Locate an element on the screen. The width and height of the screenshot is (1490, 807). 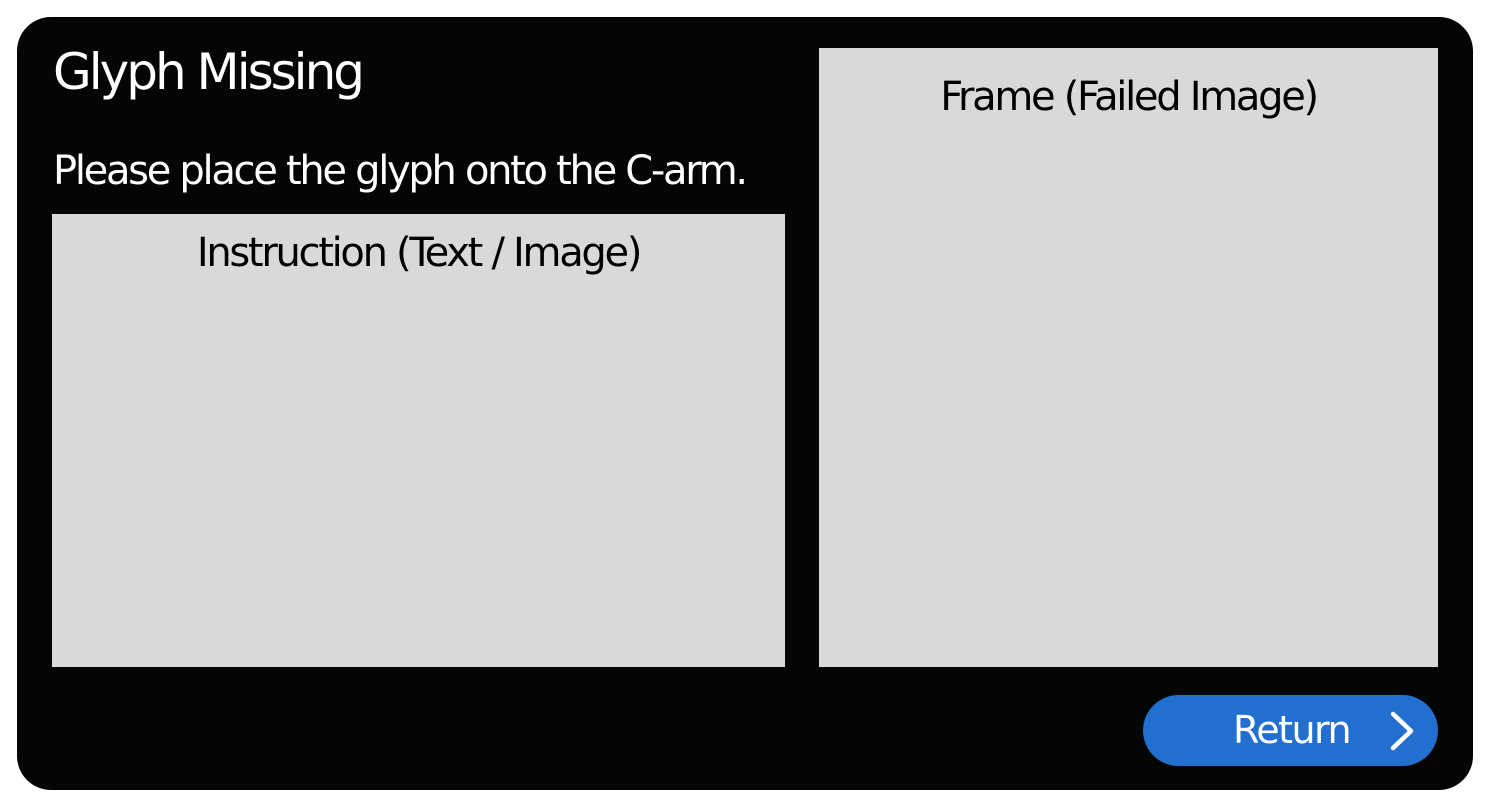
frame-panel-label: Frame (Failed Image) is located at coordinates (1129, 97).